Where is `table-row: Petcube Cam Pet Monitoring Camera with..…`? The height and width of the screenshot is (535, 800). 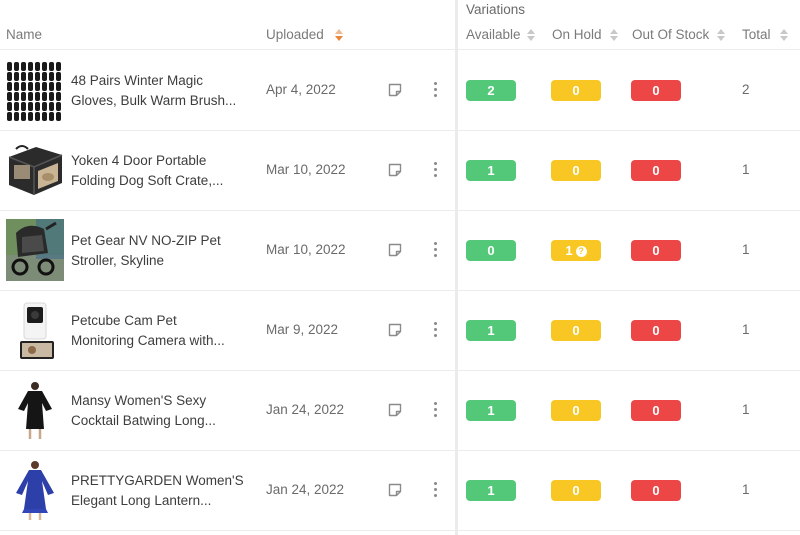 table-row: Petcube Cam Pet Monitoring Camera with..… is located at coordinates (400, 331).